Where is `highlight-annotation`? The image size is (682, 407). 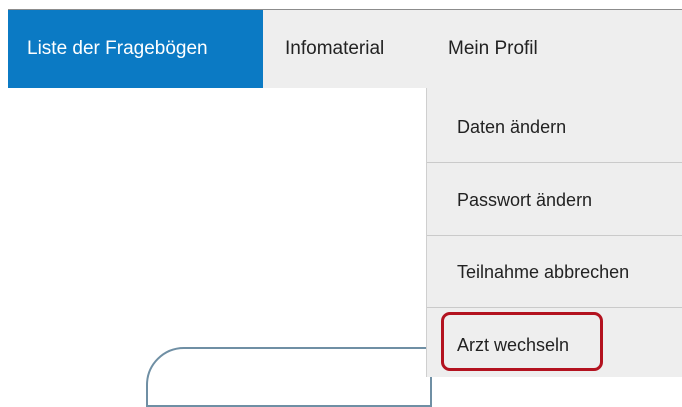 highlight-annotation is located at coordinates (522, 341).